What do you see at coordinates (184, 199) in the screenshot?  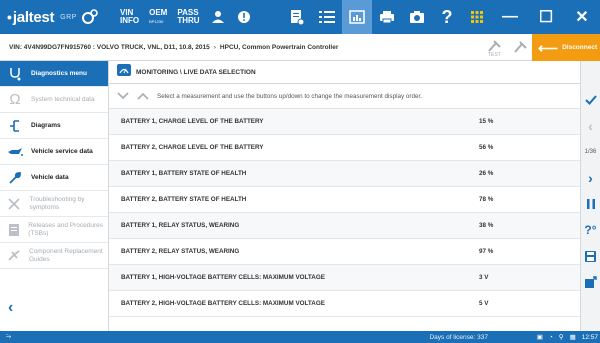 I see `measurement-name: BATTERY 2, BATTERY STATE OF HEALTH` at bounding box center [184, 199].